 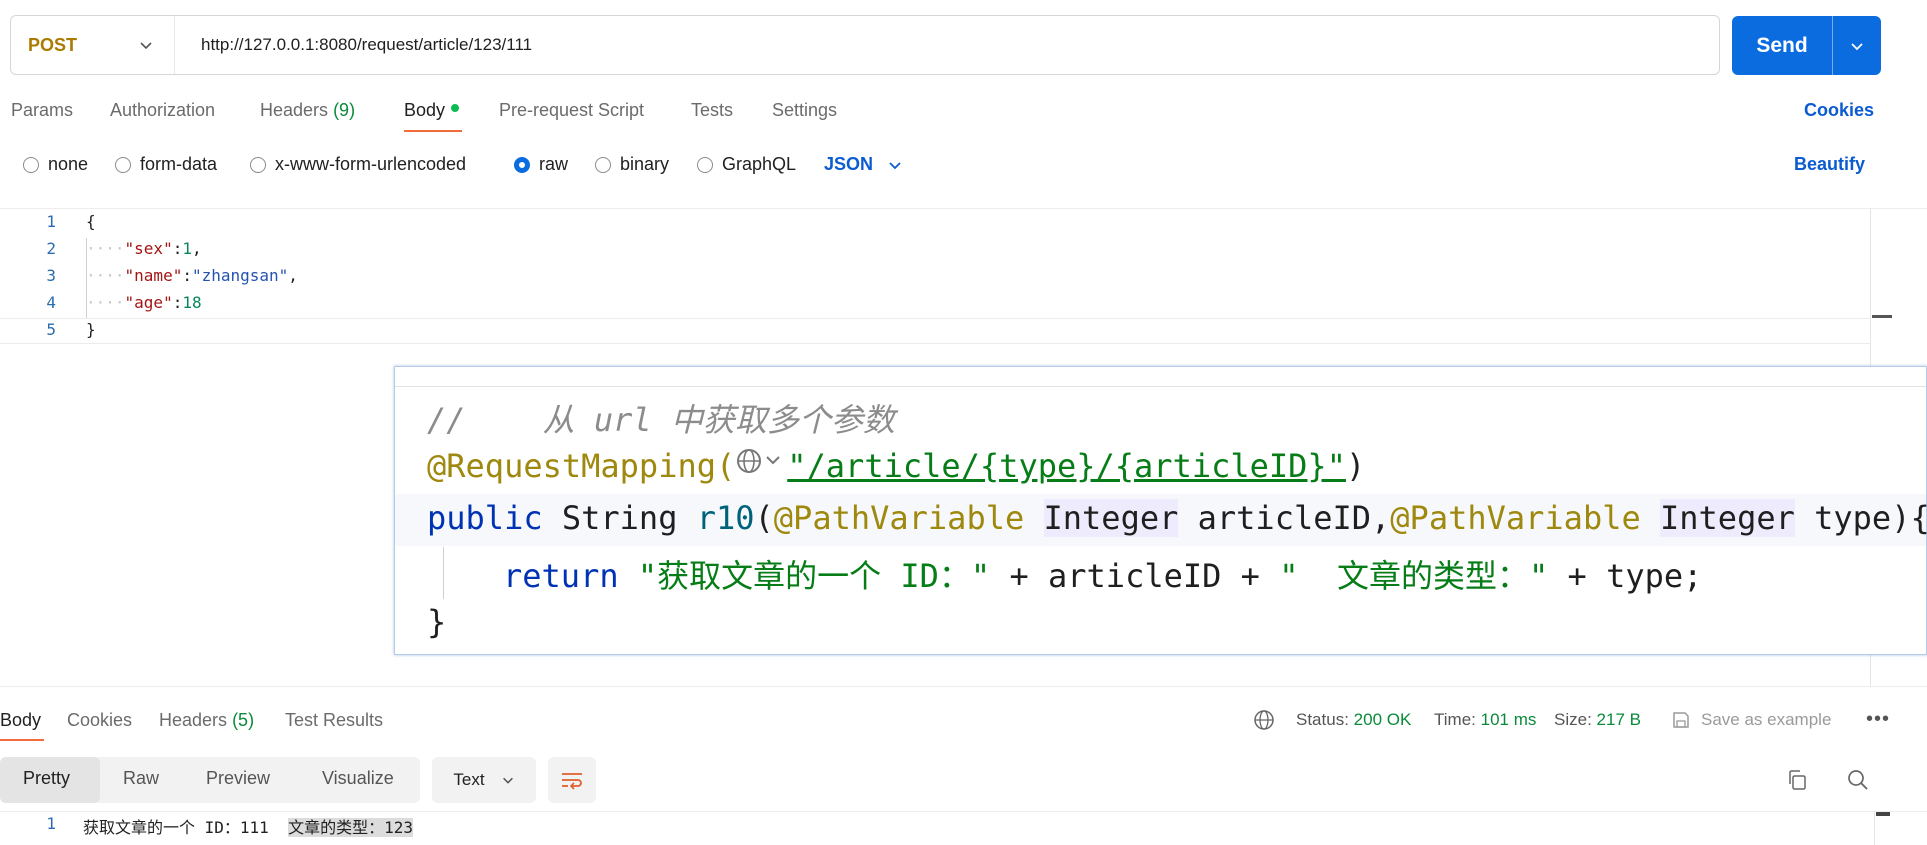 I want to click on view-raw-button: Raw, so click(x=141, y=778).